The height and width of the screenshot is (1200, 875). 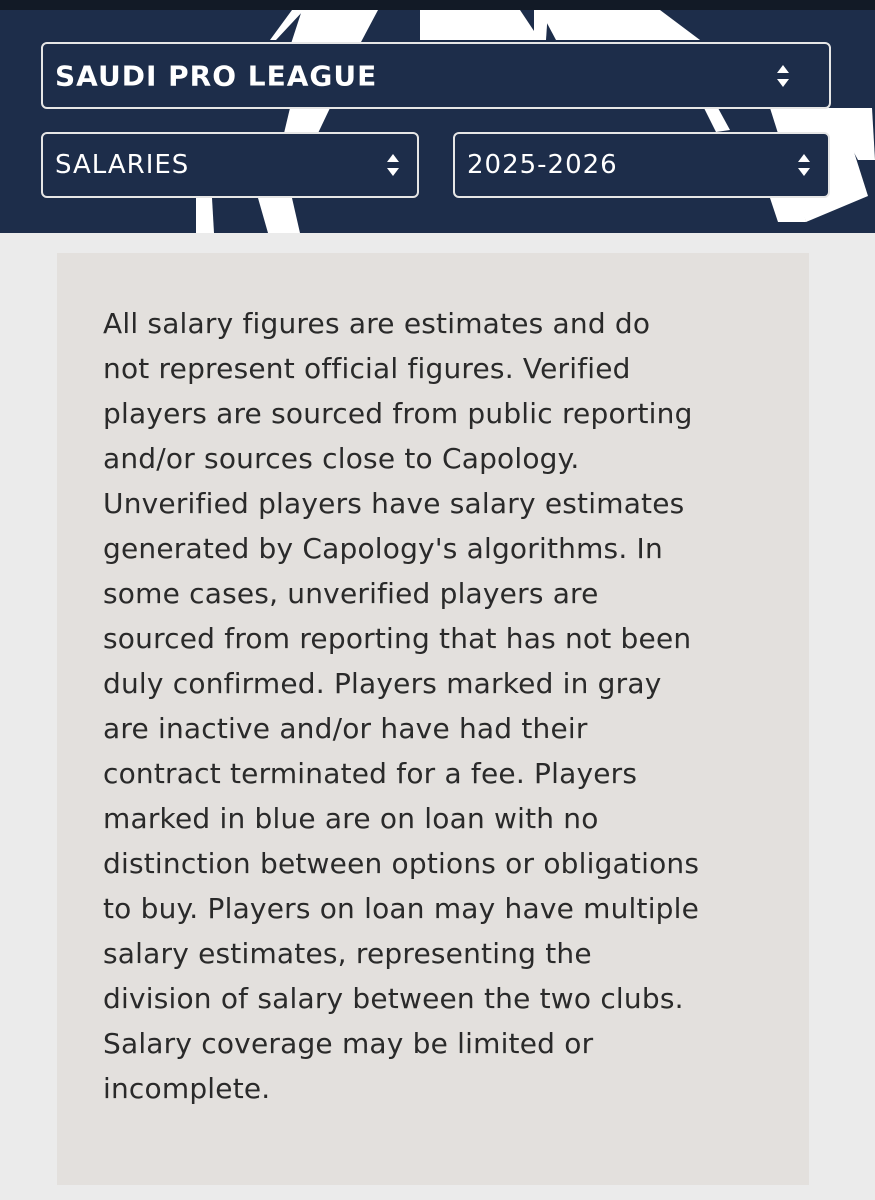 What do you see at coordinates (122, 165) in the screenshot?
I see `category-select-value: SALARIES` at bounding box center [122, 165].